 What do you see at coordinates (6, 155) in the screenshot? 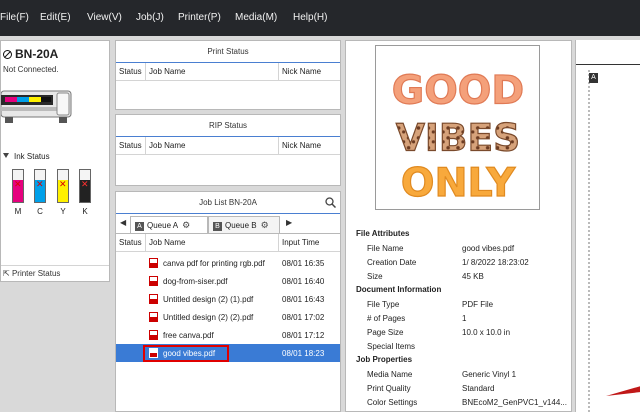
I see `collapse-triangle-icon` at bounding box center [6, 155].